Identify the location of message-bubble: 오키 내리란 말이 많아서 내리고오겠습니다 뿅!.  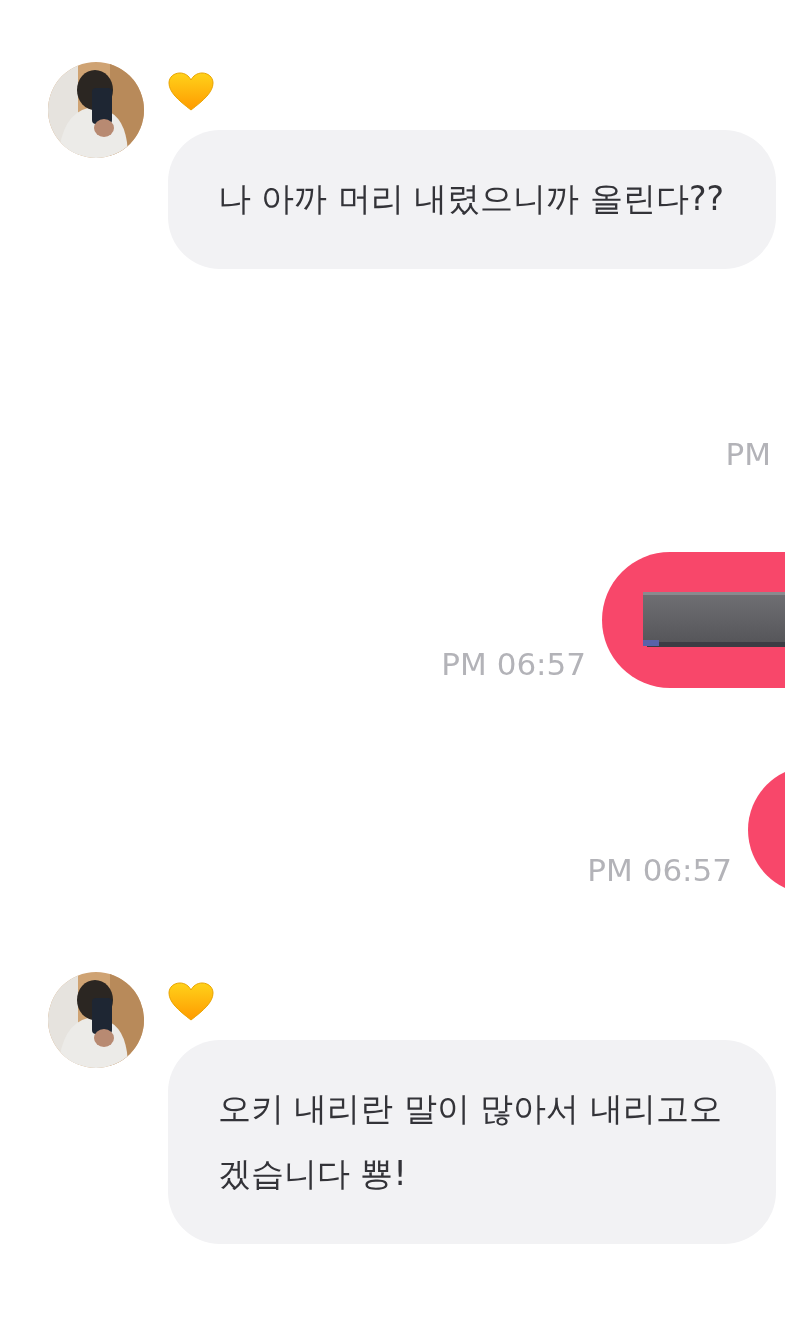
(472, 1142).